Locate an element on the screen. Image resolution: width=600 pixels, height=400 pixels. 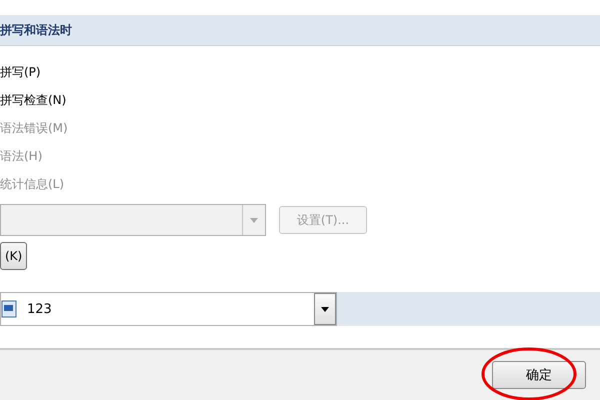
ok-button: 确定 is located at coordinates (539, 375).